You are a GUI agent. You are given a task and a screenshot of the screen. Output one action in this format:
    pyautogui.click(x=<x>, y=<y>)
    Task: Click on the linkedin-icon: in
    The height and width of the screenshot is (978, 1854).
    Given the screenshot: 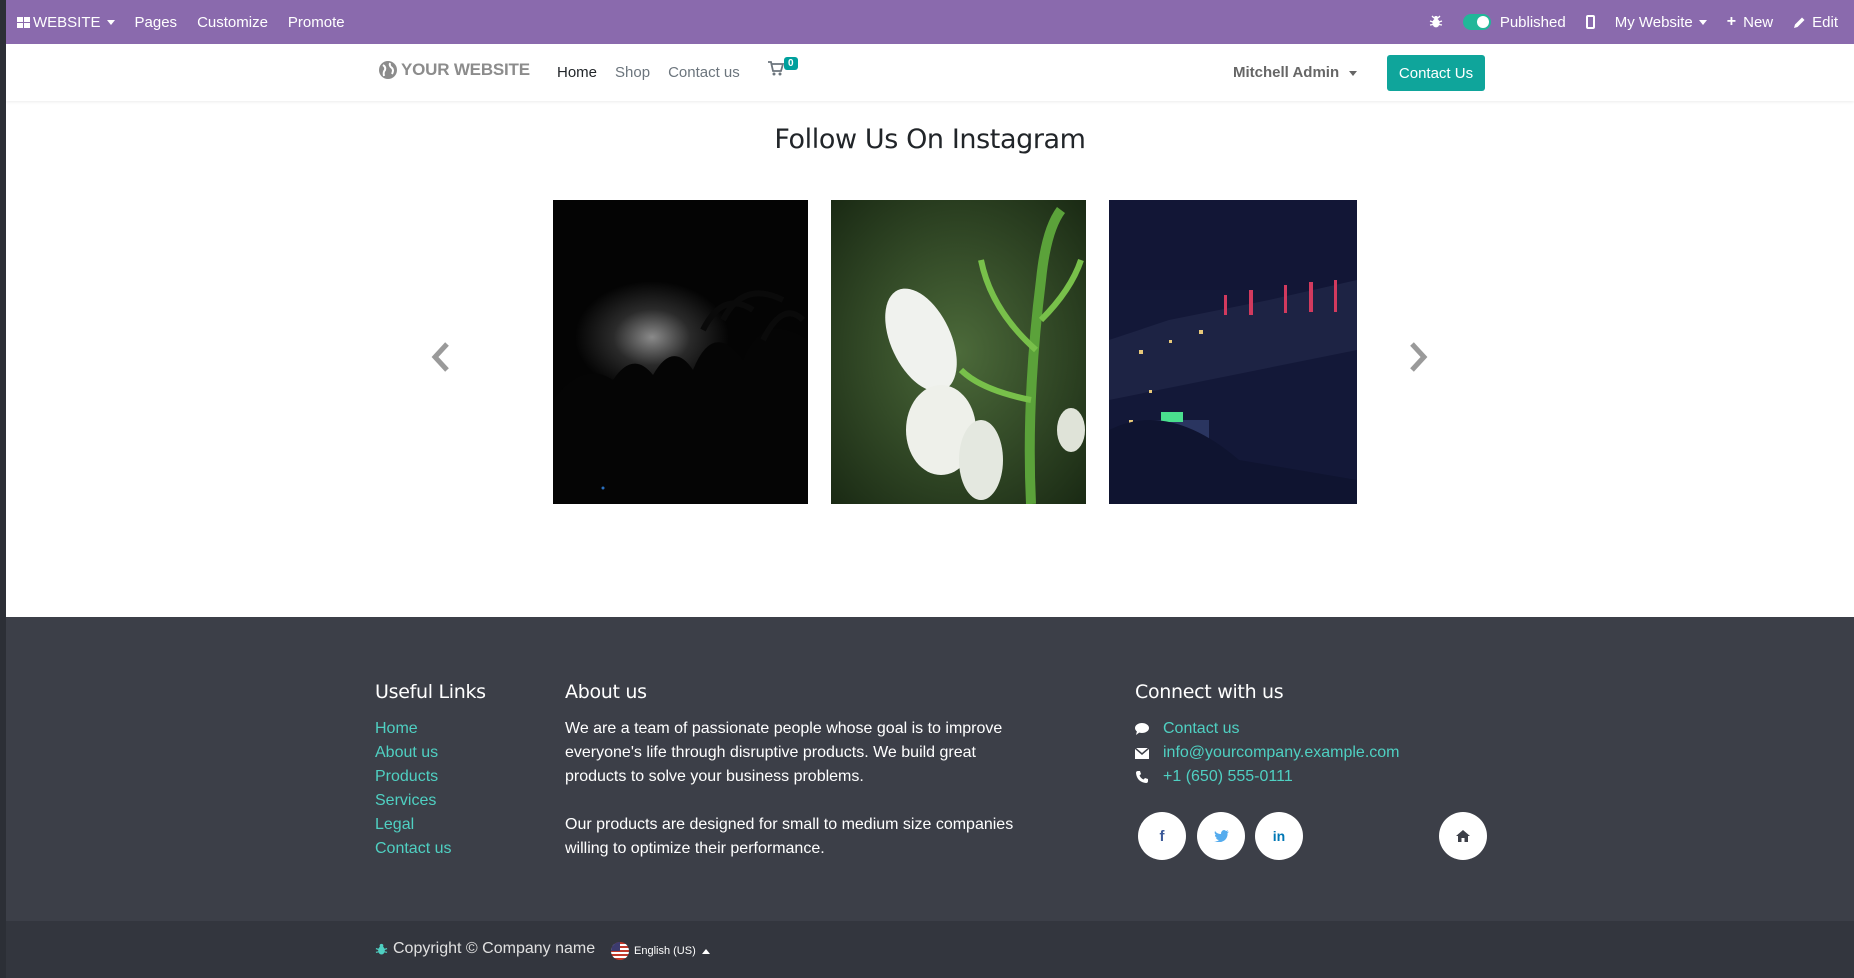 What is the action you would take?
    pyautogui.click(x=1279, y=836)
    